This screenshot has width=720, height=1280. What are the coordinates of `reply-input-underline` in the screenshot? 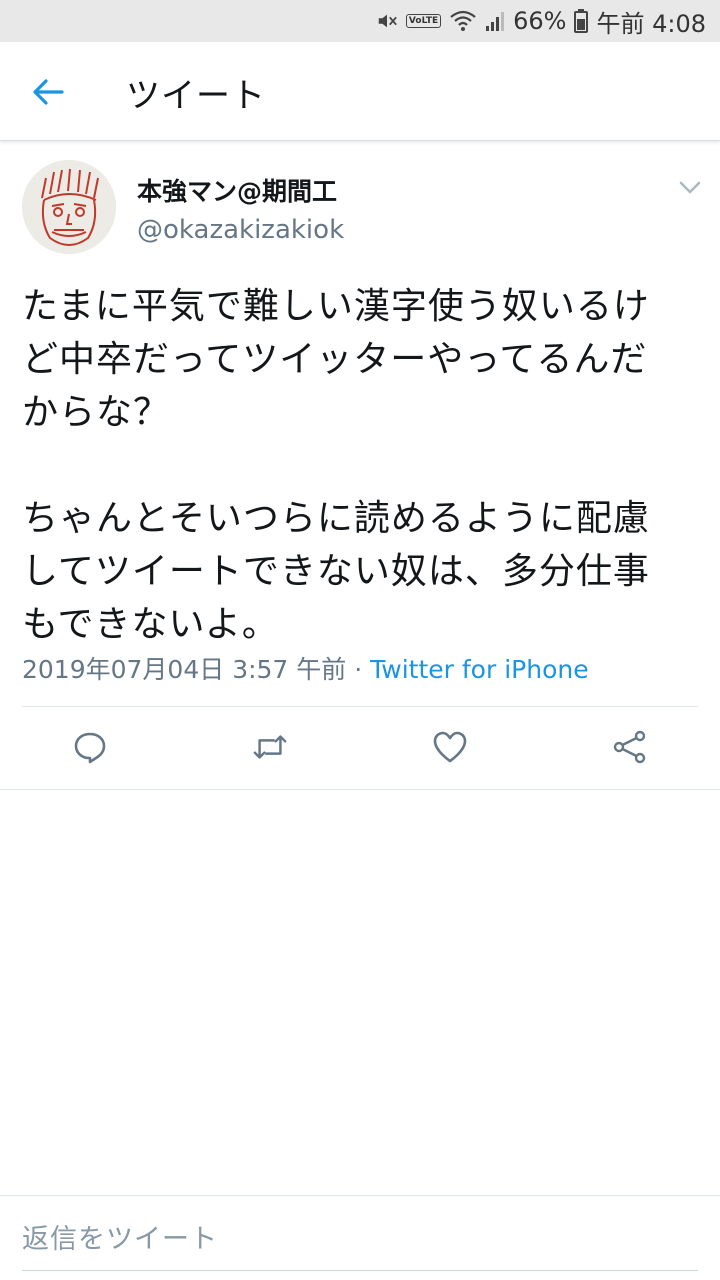 It's located at (360, 1270).